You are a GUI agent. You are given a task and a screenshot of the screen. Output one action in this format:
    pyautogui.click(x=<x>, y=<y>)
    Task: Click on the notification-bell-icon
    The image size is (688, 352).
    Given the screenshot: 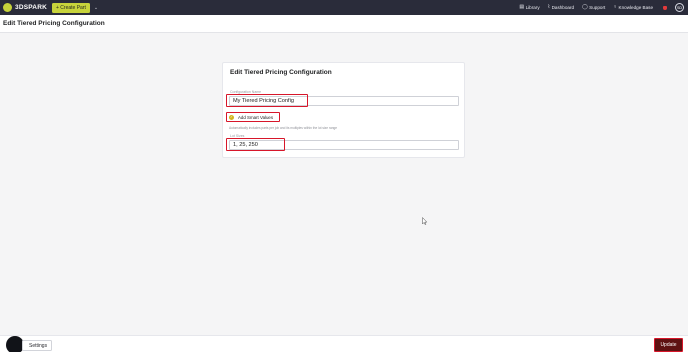 What is the action you would take?
    pyautogui.click(x=664, y=7)
    